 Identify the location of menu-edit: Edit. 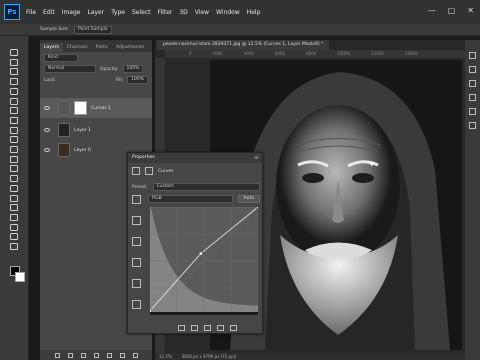
(49, 12).